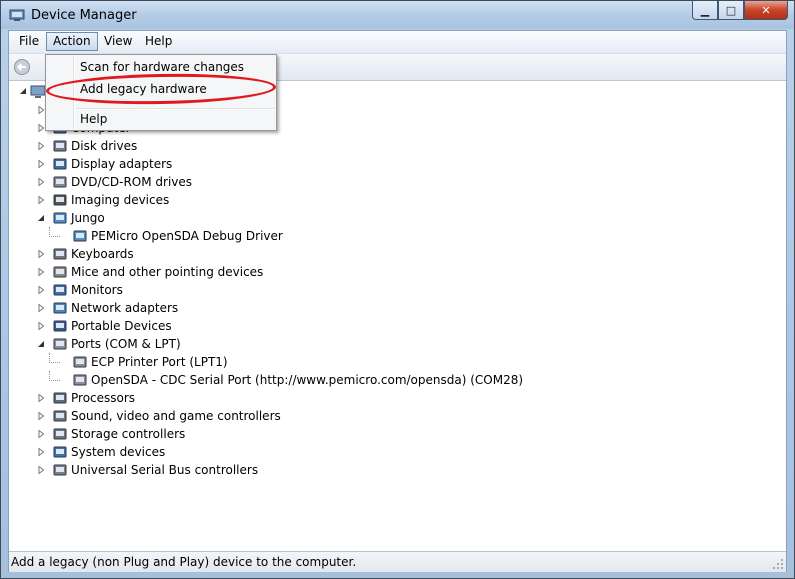  Describe the element at coordinates (353, 362) in the screenshot. I see `tree-device-row: ECP Printer Port (LPT1)` at that location.